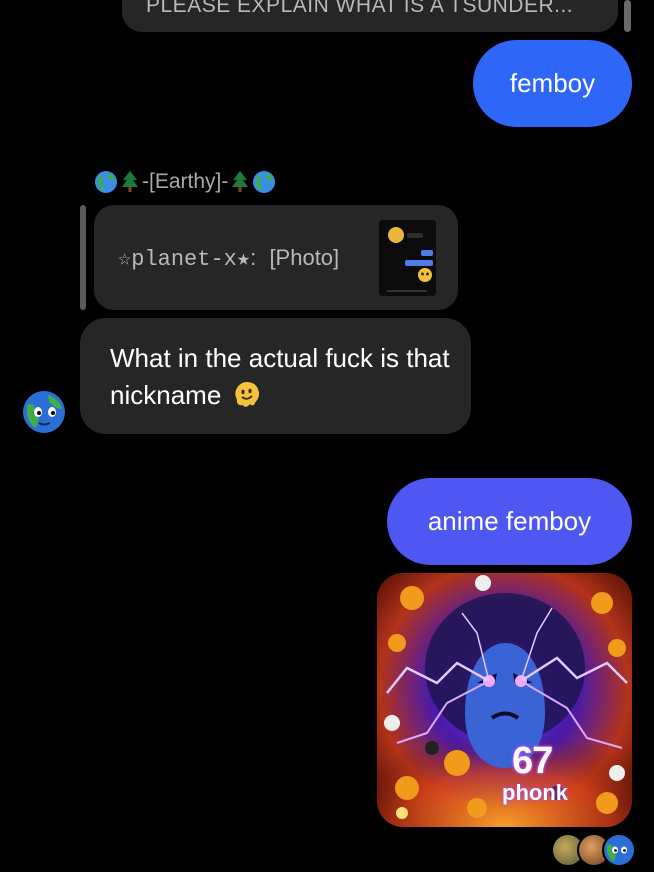  What do you see at coordinates (304, 257) in the screenshot?
I see `quoted-content: [Photo]` at bounding box center [304, 257].